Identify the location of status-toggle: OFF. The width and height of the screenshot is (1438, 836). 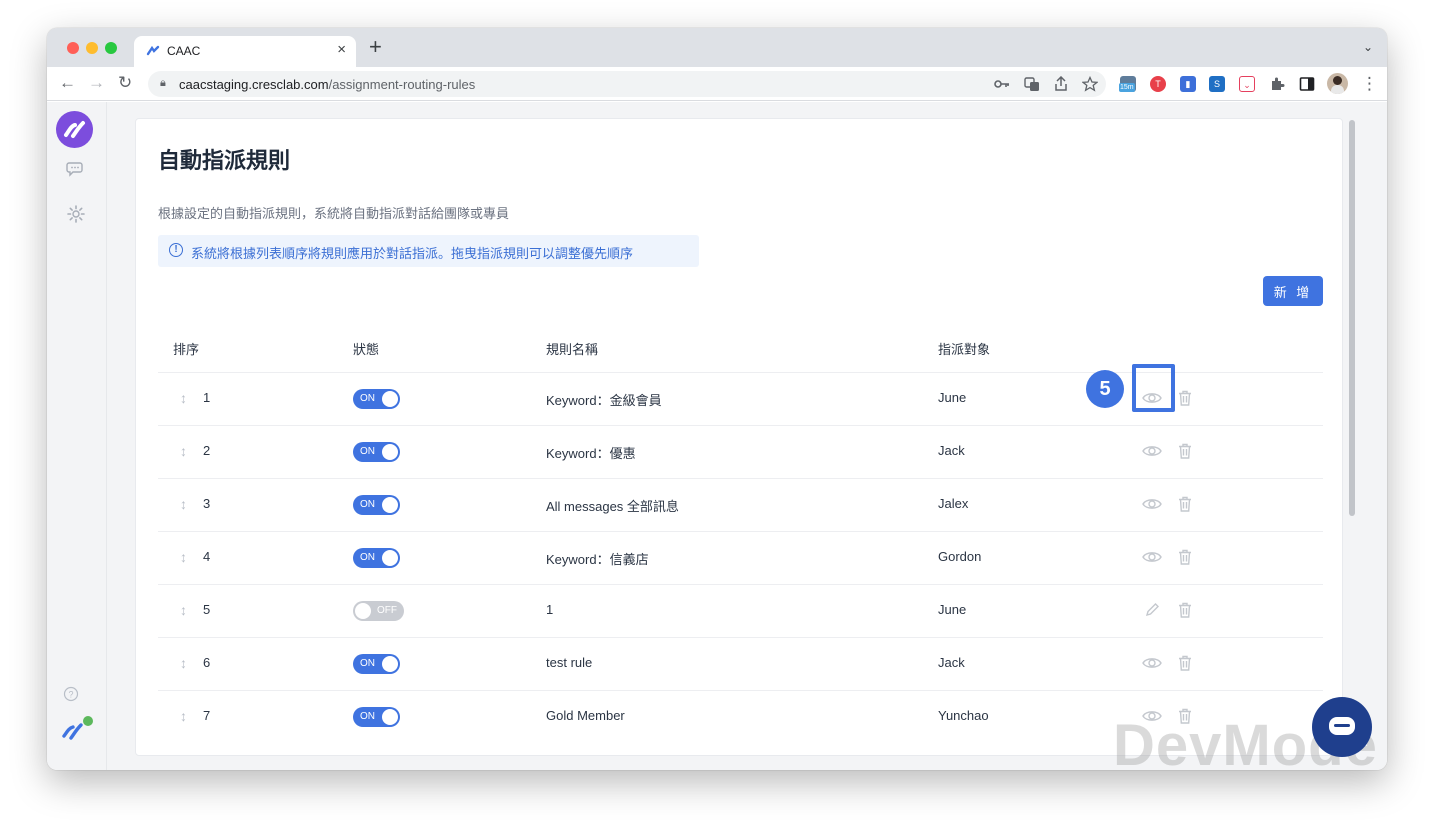
(378, 611).